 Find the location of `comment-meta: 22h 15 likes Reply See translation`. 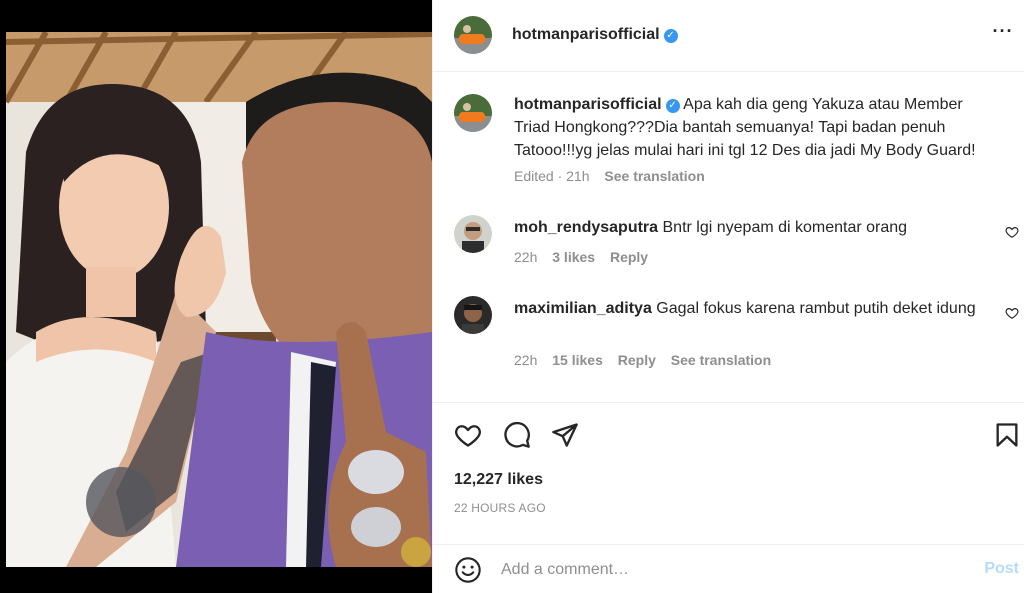

comment-meta: 22h 15 likes Reply See translation is located at coordinates (648, 360).